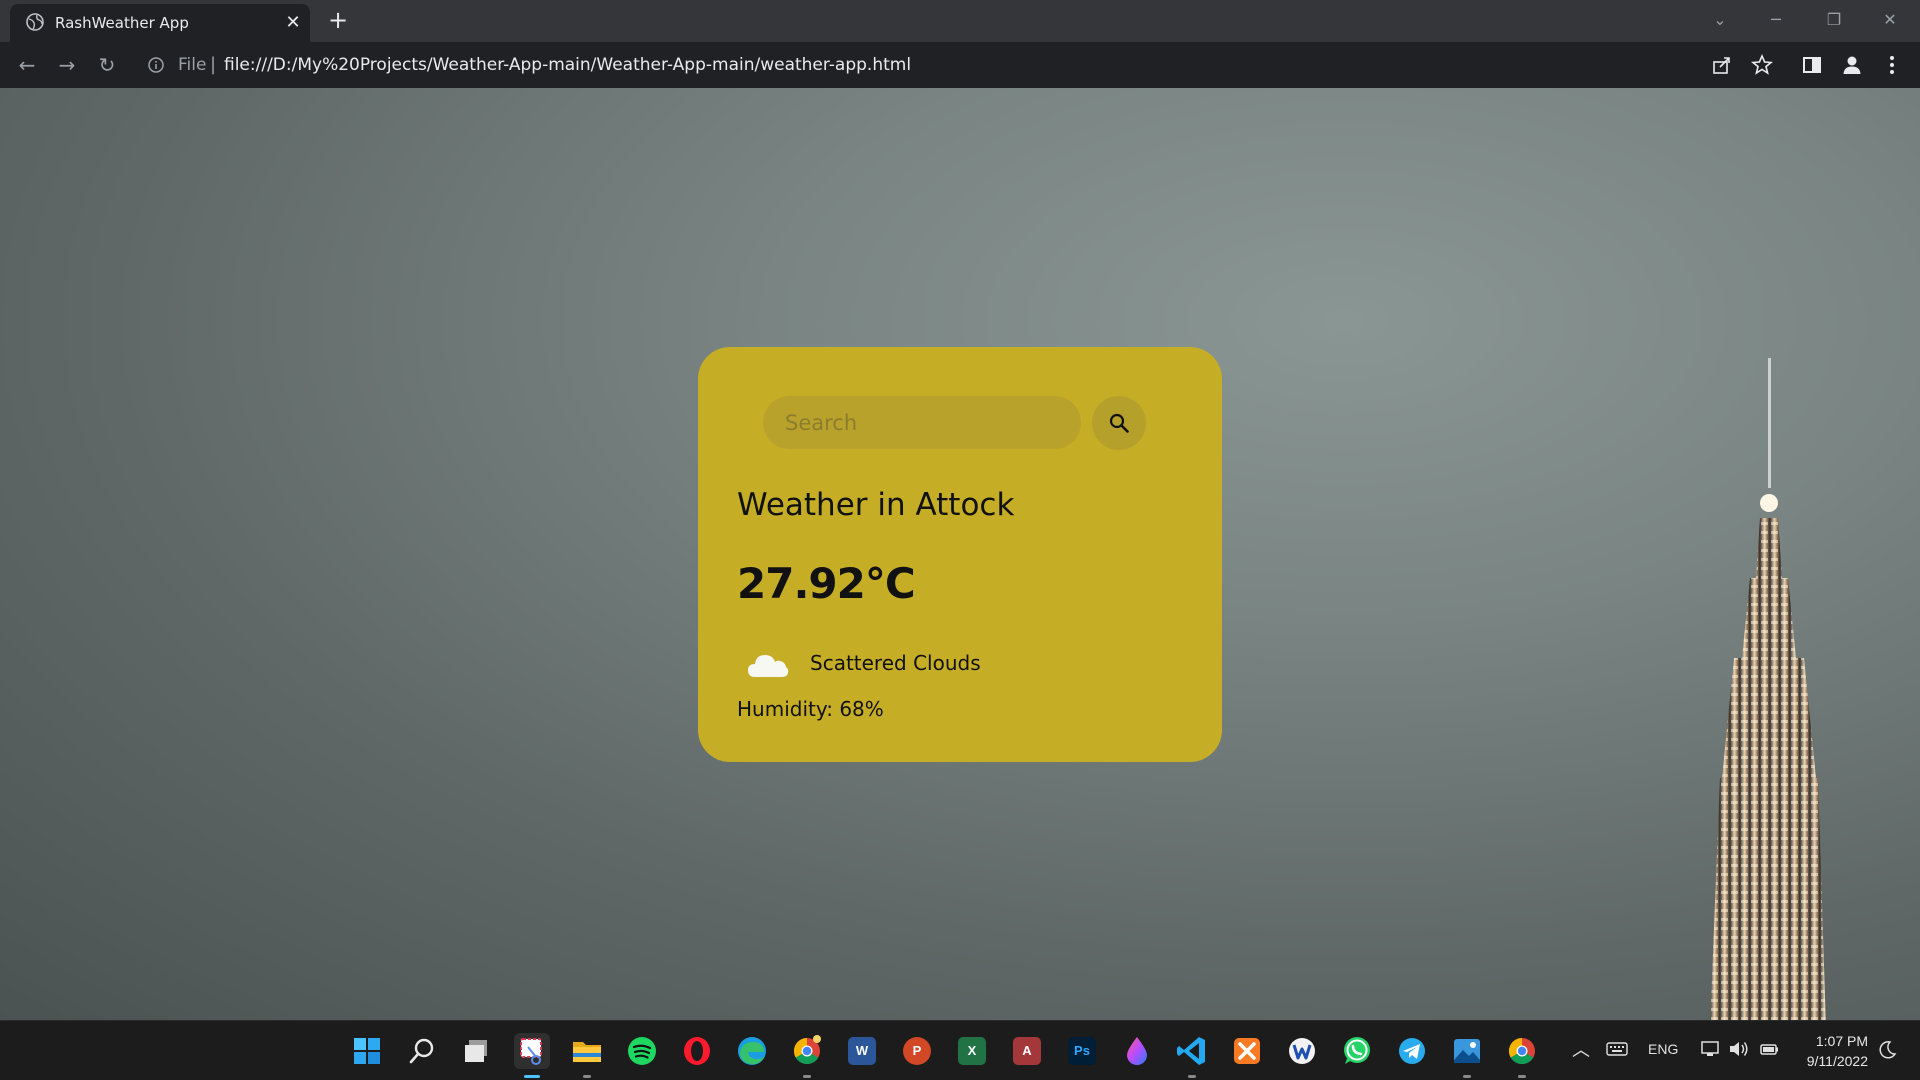  Describe the element at coordinates (807, 1050) in the screenshot. I see `chrome-canary-icon` at that location.